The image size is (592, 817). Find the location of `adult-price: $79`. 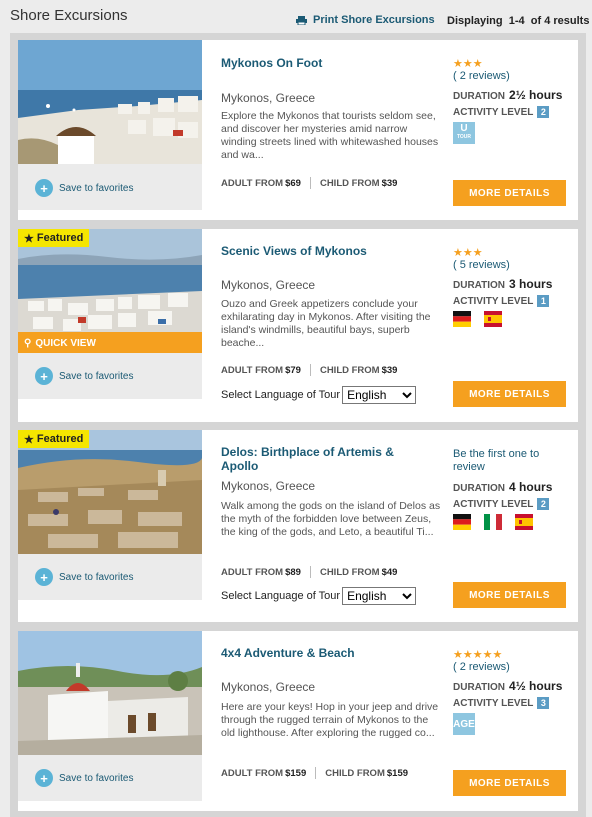

adult-price: $79 is located at coordinates (293, 370).